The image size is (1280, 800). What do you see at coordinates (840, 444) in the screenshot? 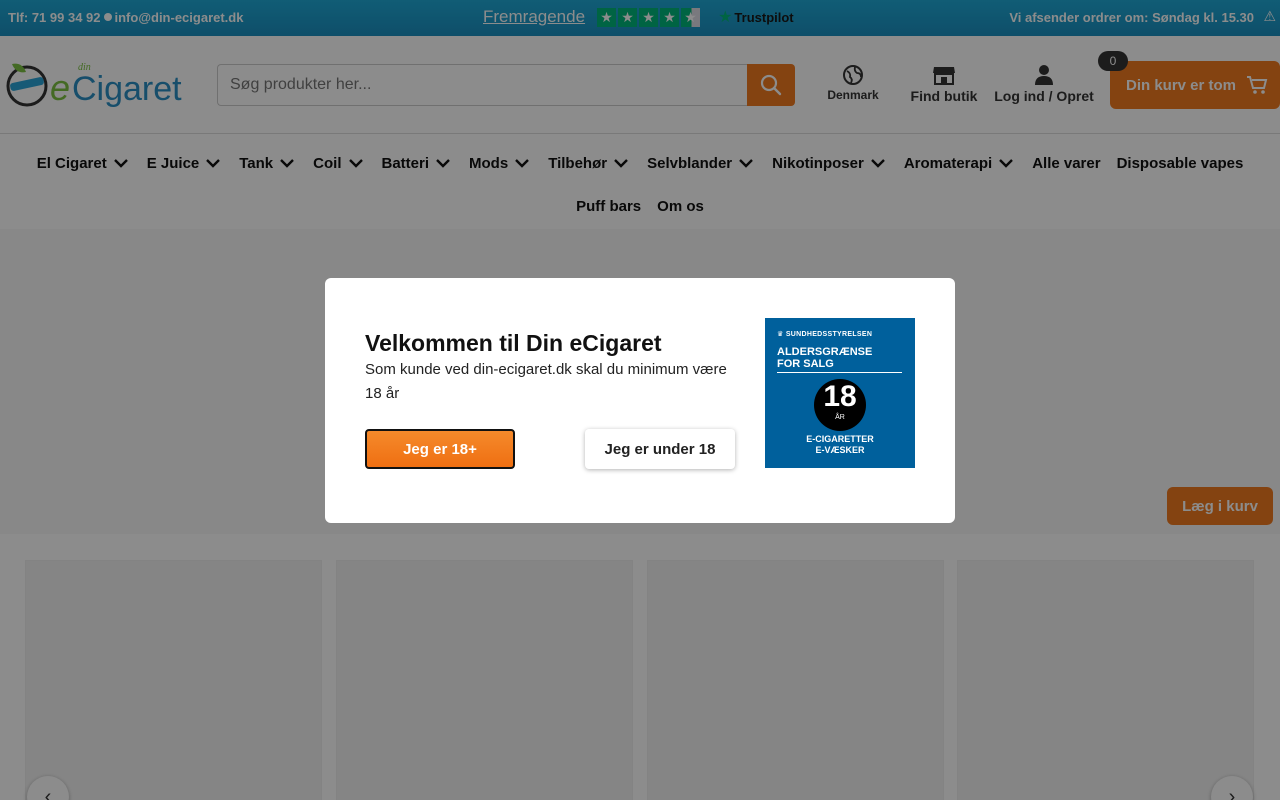
I see `badge-products: E-CIGARETTER E-VÆSKER` at bounding box center [840, 444].